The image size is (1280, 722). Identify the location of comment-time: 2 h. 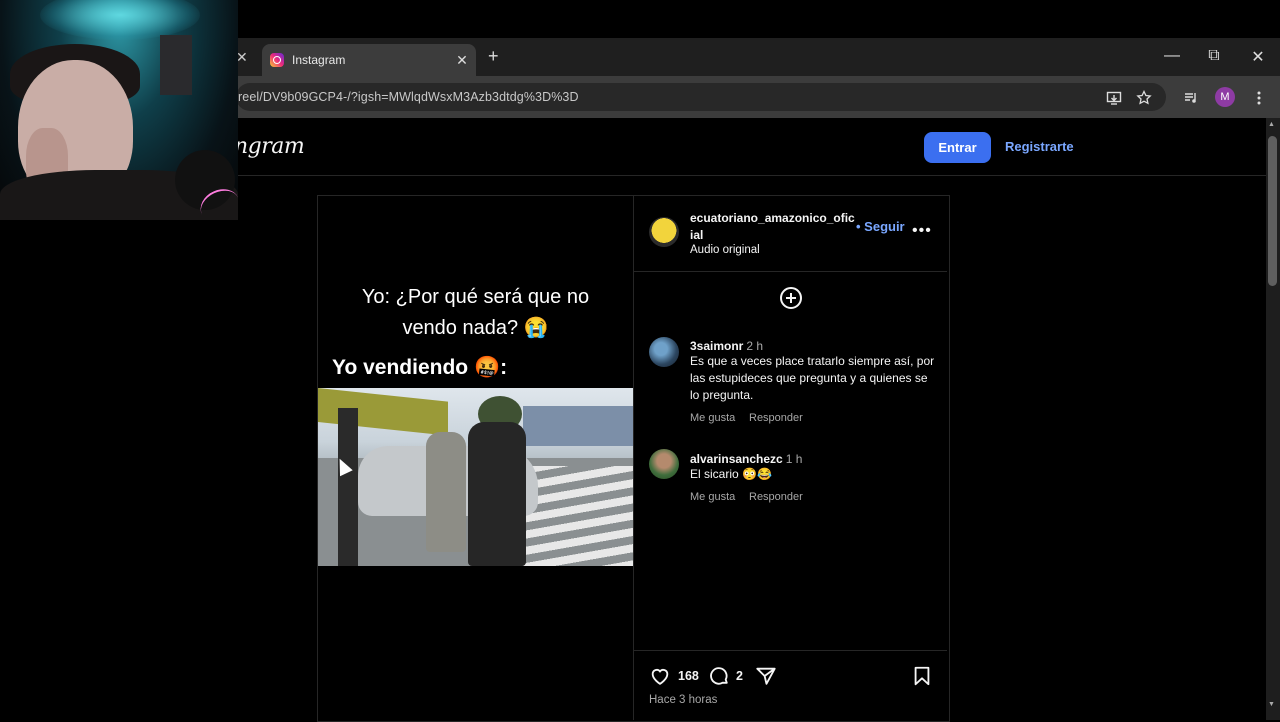
(754, 346).